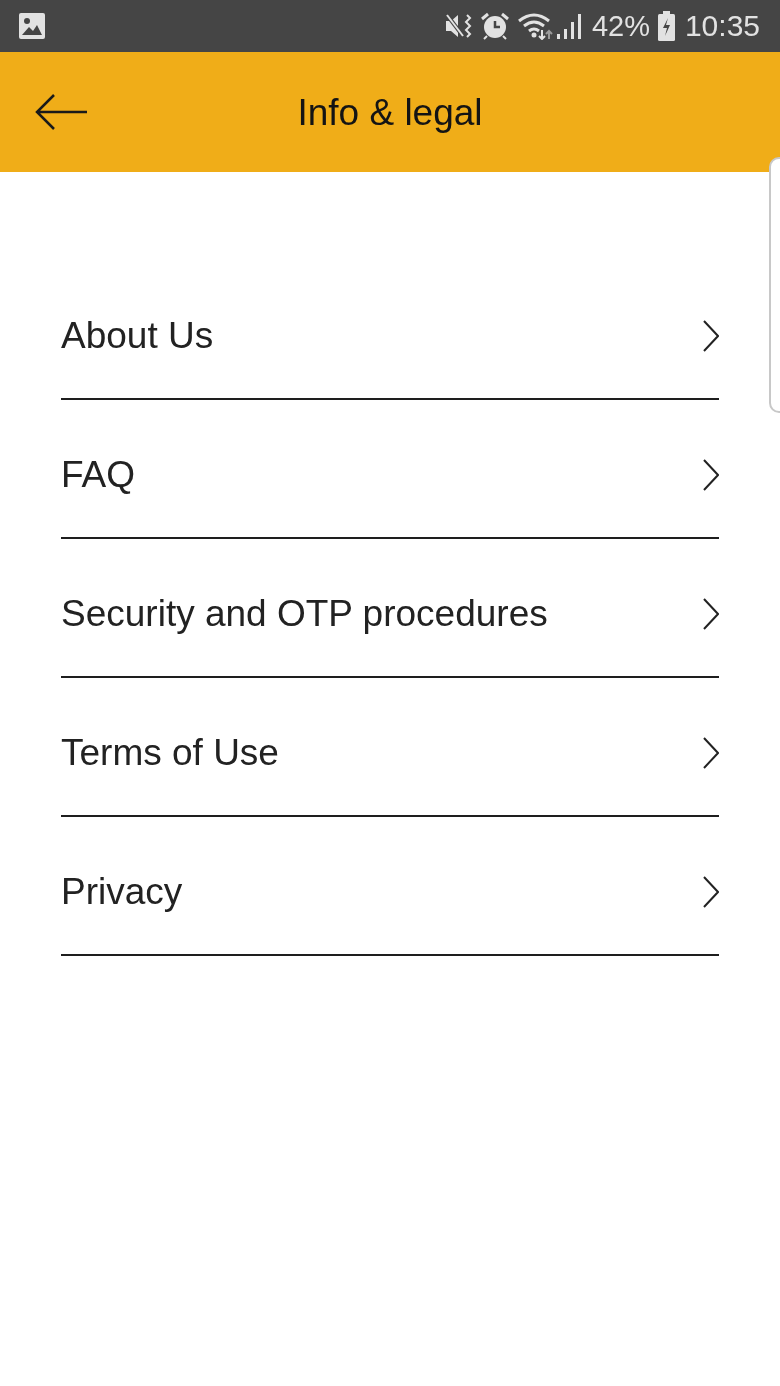  What do you see at coordinates (32, 26) in the screenshot?
I see `image-icon` at bounding box center [32, 26].